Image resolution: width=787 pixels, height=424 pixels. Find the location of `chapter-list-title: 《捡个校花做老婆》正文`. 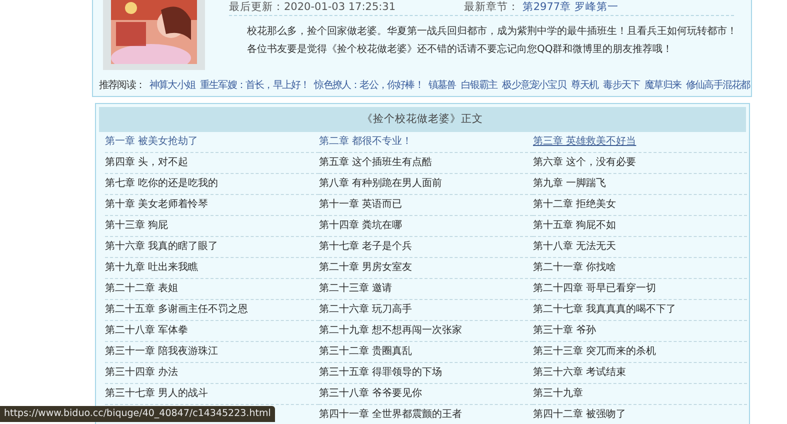

chapter-list-title: 《捡个校花做老婆》正文 is located at coordinates (422, 119).